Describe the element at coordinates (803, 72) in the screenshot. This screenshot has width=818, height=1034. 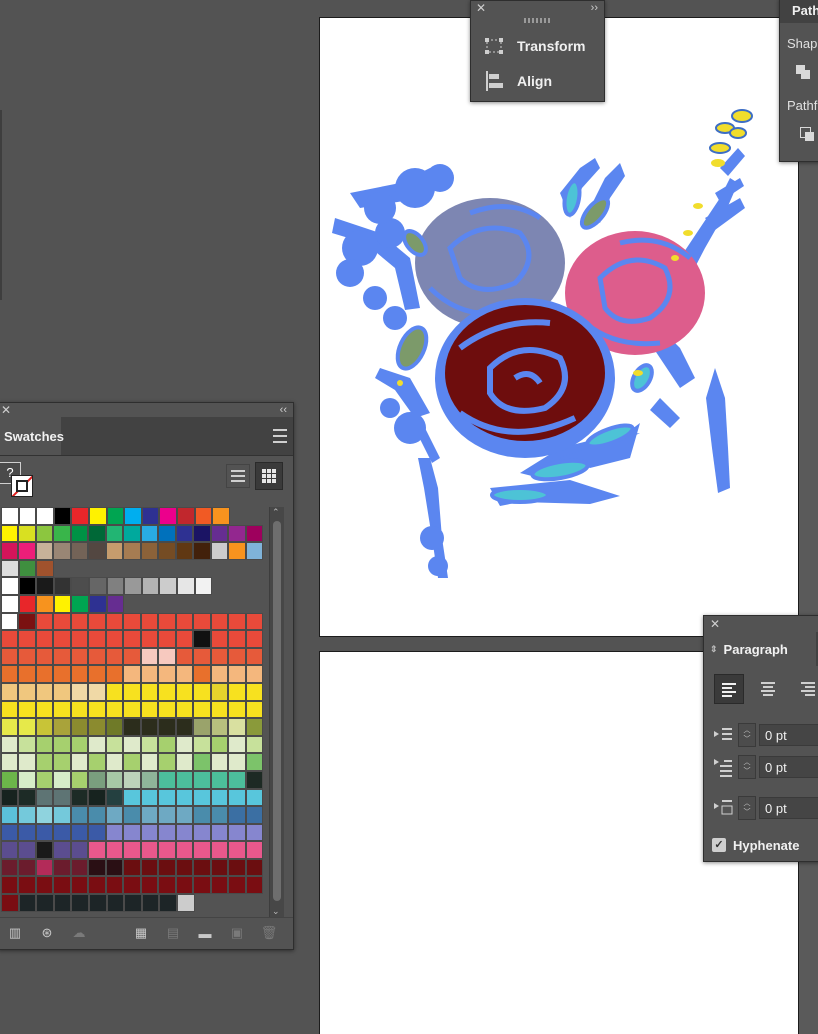
I see `unite-icon` at that location.